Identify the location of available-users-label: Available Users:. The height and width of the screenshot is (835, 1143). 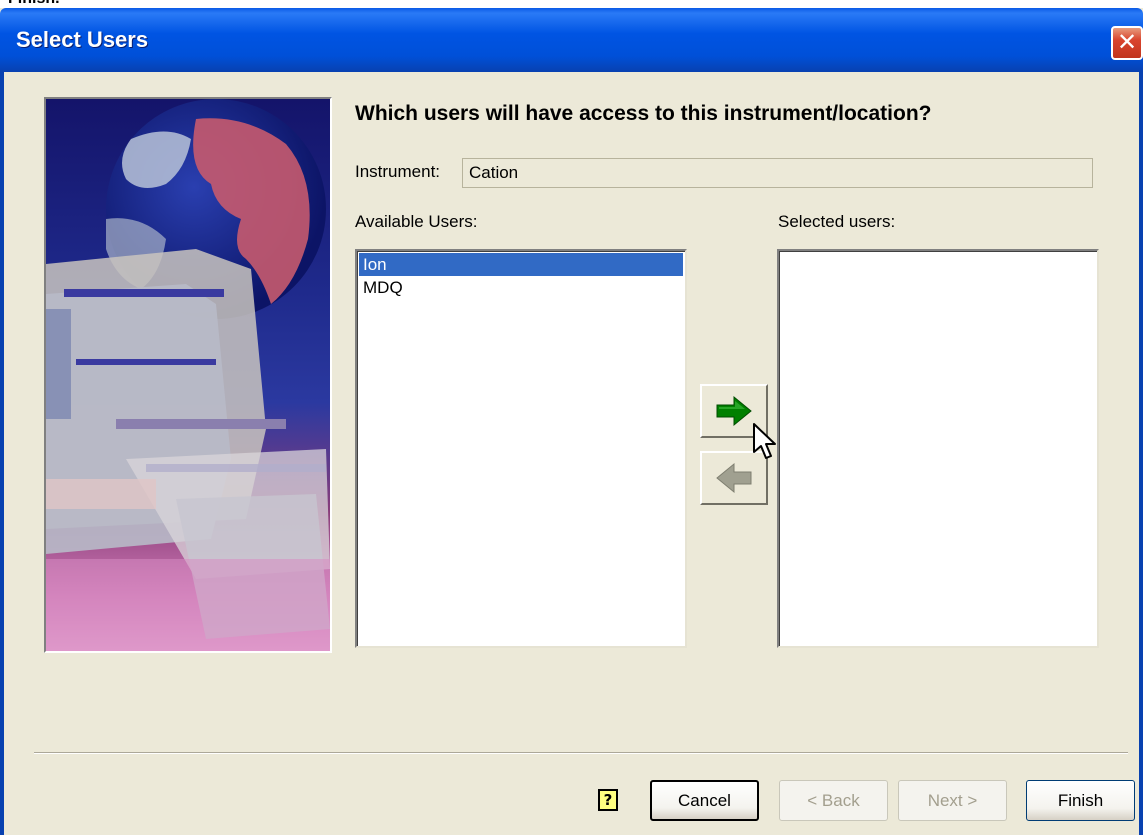
(416, 221).